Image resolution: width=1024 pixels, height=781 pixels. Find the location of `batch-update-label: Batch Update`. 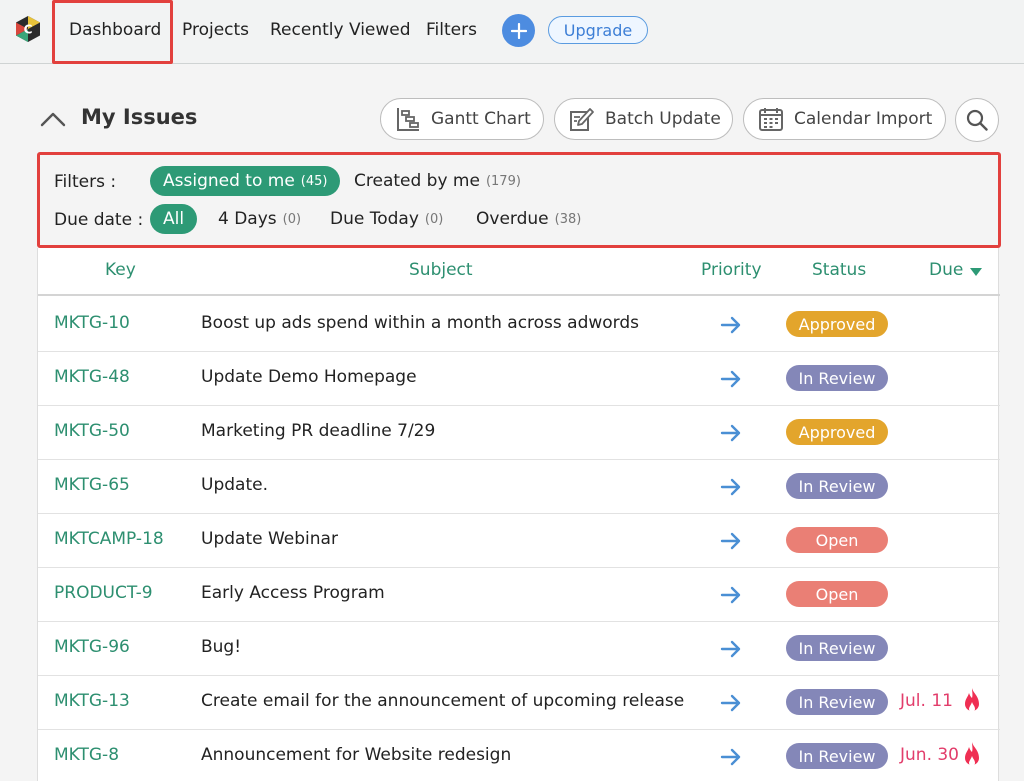

batch-update-label: Batch Update is located at coordinates (663, 119).